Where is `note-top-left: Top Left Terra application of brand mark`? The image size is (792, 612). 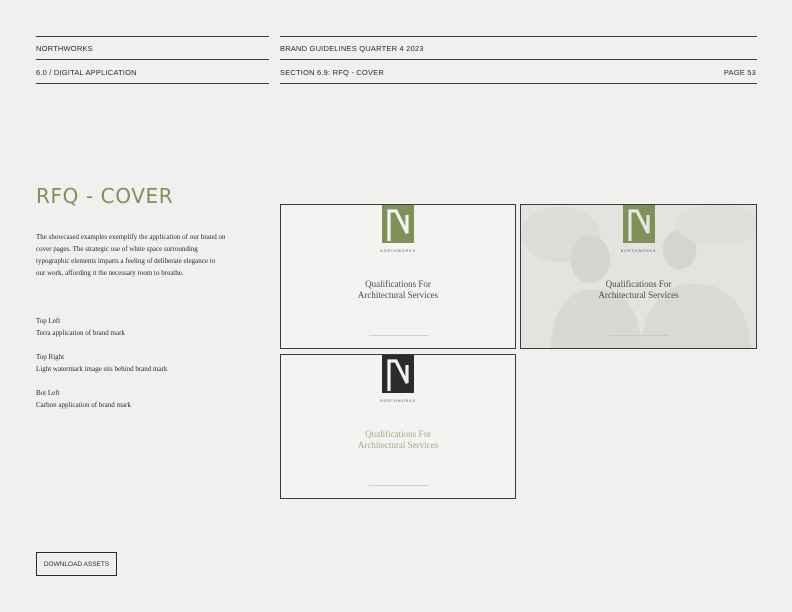 note-top-left: Top Left Terra application of brand mark is located at coordinates (131, 327).